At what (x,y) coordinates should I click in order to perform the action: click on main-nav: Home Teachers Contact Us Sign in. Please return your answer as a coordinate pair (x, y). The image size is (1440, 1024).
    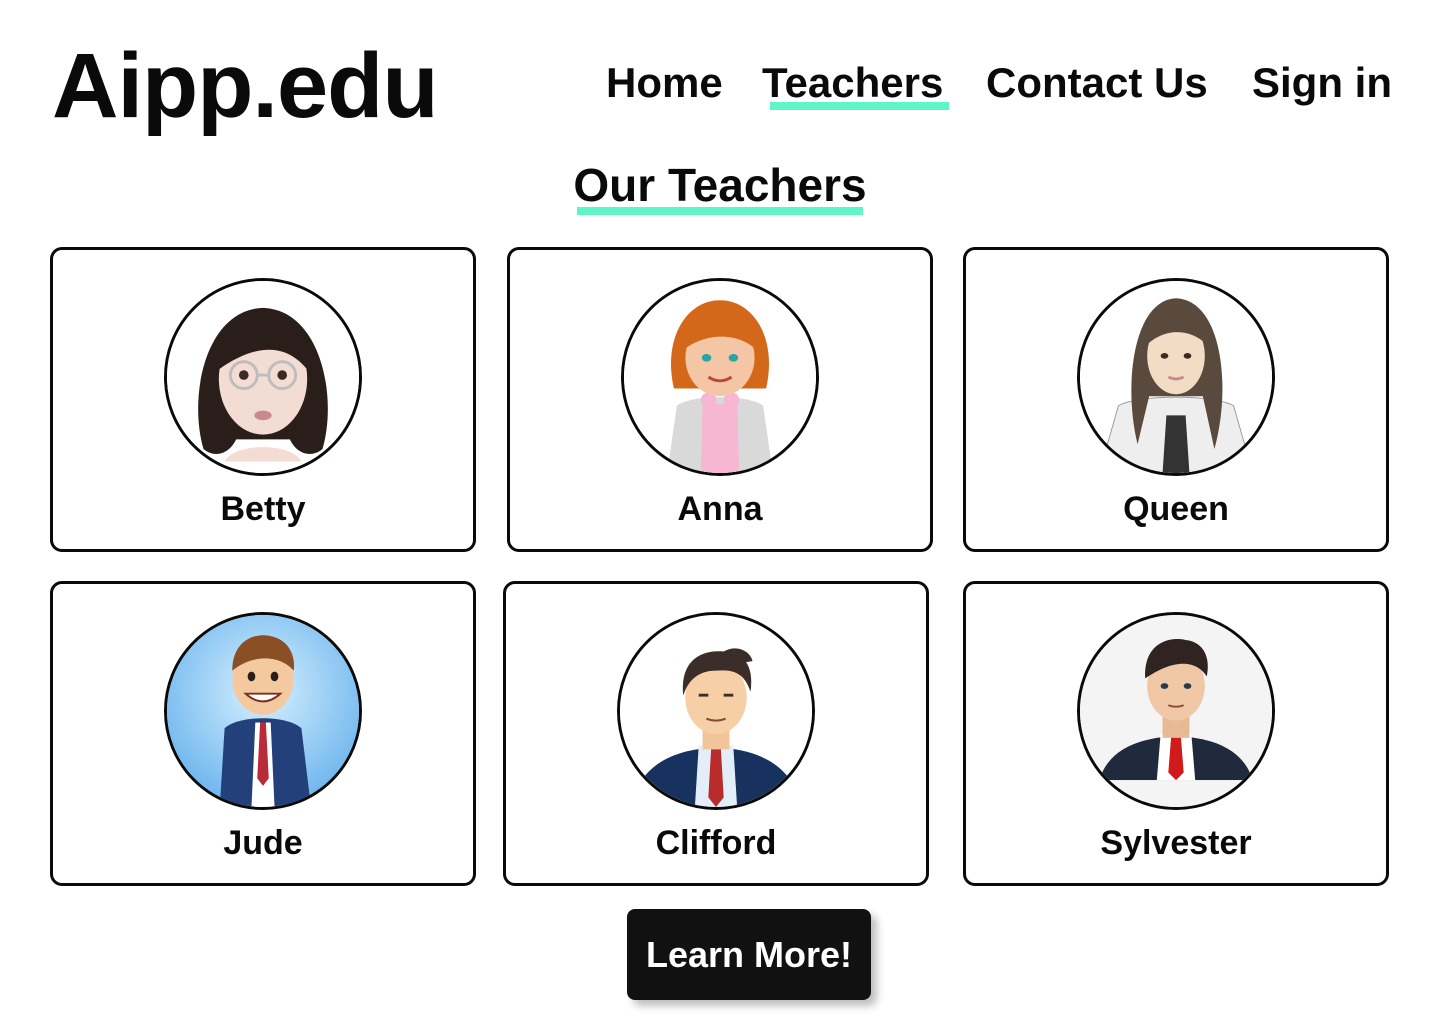
    Looking at the image, I should click on (720, 89).